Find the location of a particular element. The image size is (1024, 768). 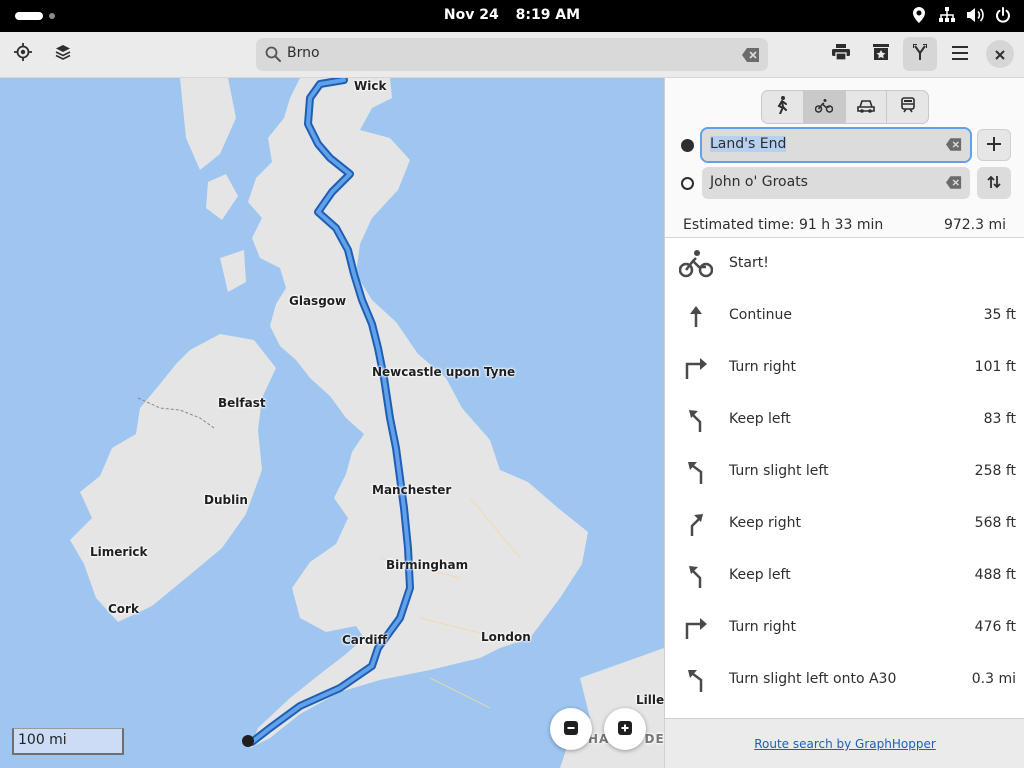

print-button is located at coordinates (841, 54).